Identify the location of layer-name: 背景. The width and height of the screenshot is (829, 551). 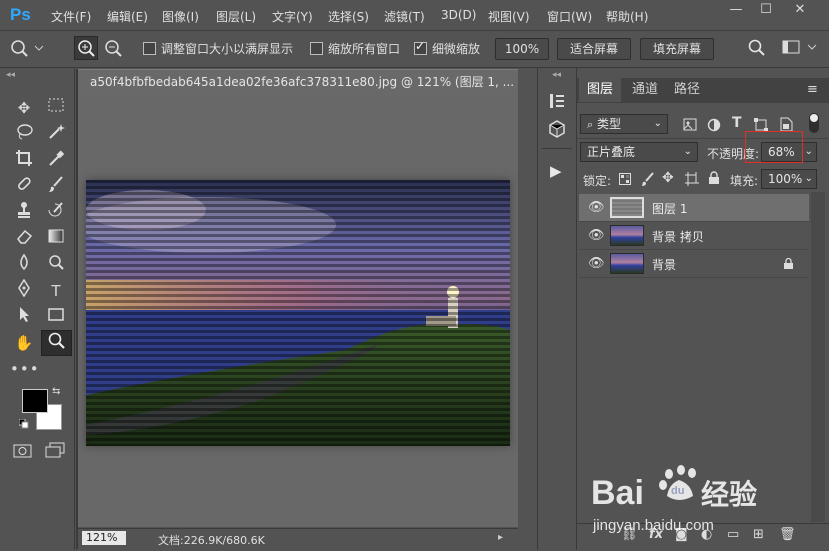
(664, 264).